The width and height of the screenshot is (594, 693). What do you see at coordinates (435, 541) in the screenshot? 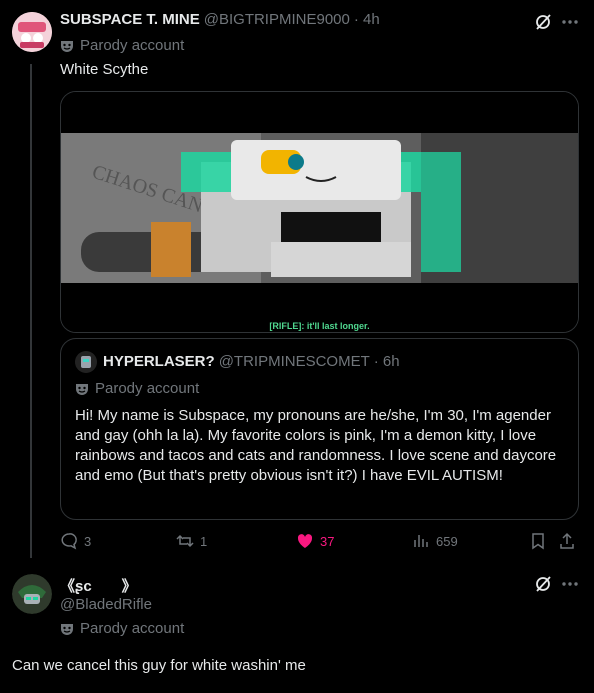
I see `views-button: 659` at bounding box center [435, 541].